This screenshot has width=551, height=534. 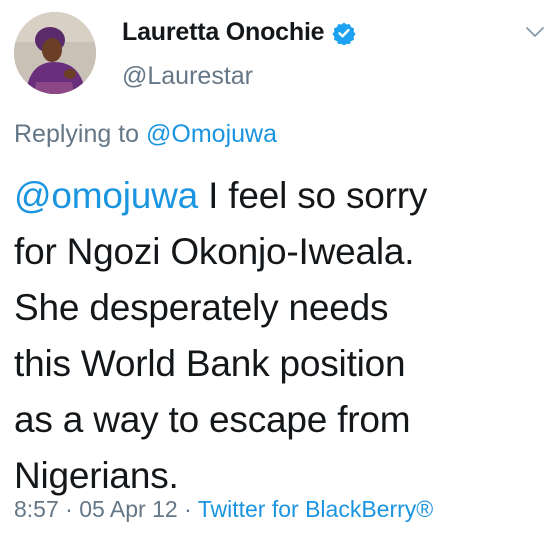 I want to click on name-row: Lauretta Onochie, so click(x=239, y=32).